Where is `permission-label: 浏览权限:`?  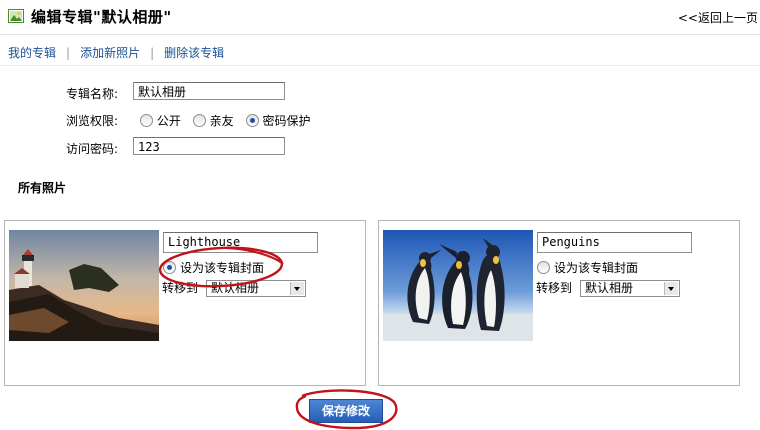
permission-label: 浏览权限: is located at coordinates (92, 121).